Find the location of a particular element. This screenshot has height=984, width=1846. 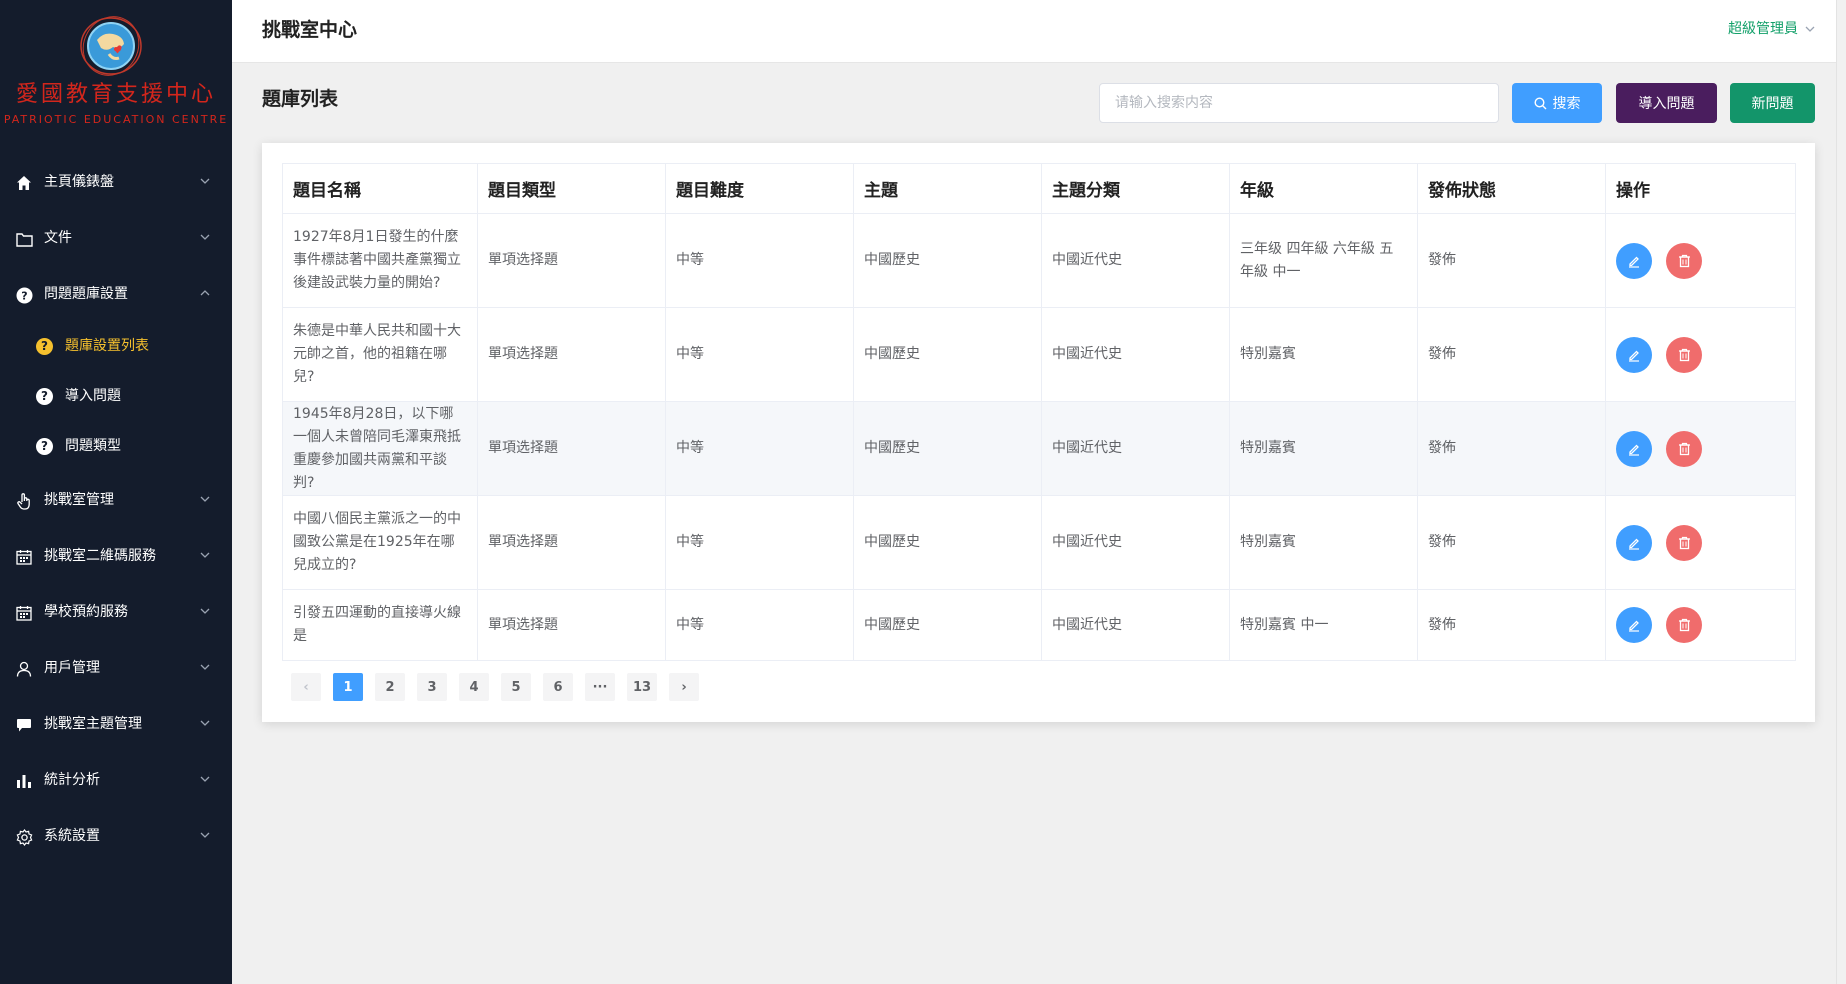

page-button: 4 is located at coordinates (474, 687).